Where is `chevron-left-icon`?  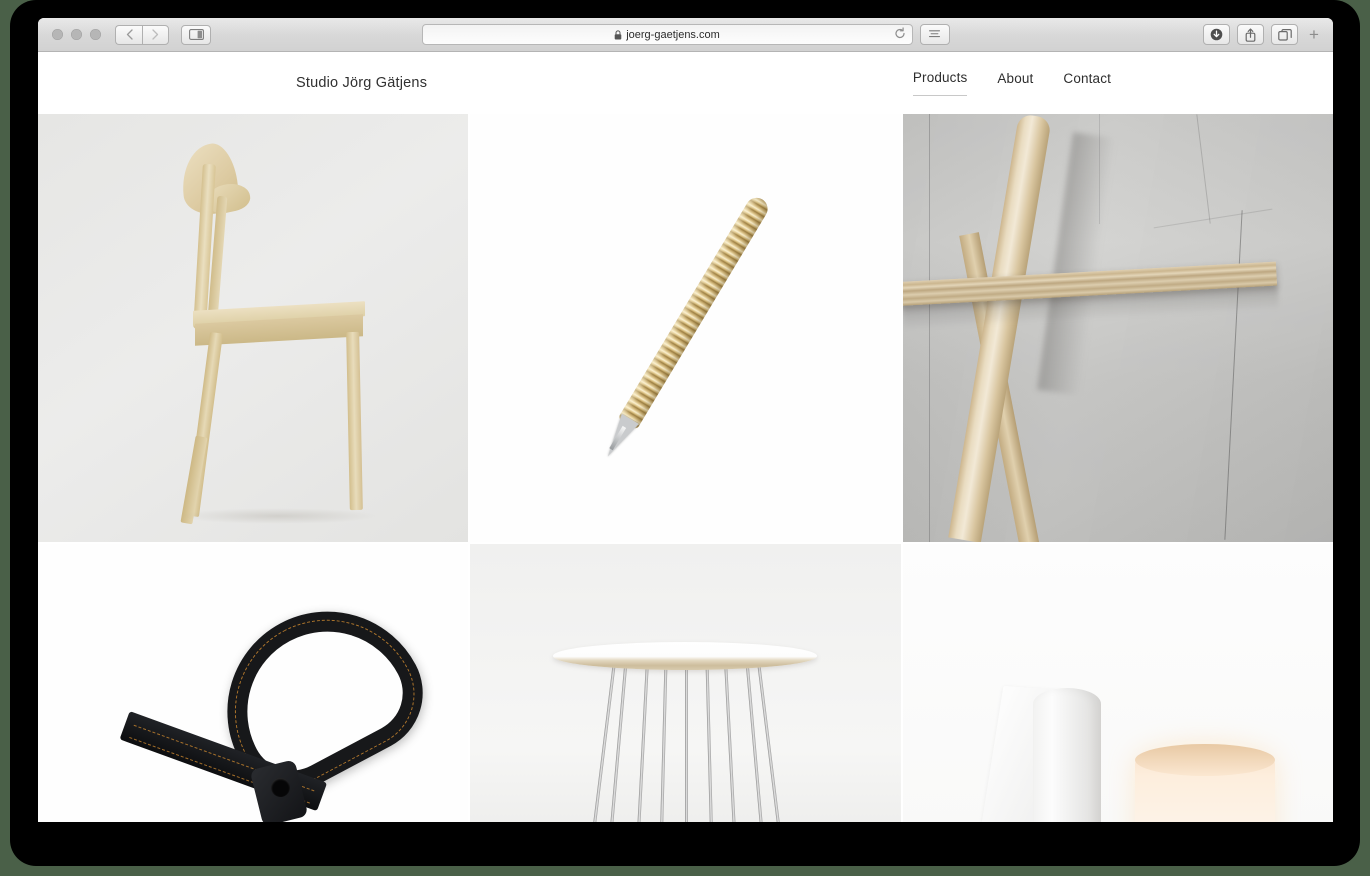
chevron-left-icon is located at coordinates (129, 34).